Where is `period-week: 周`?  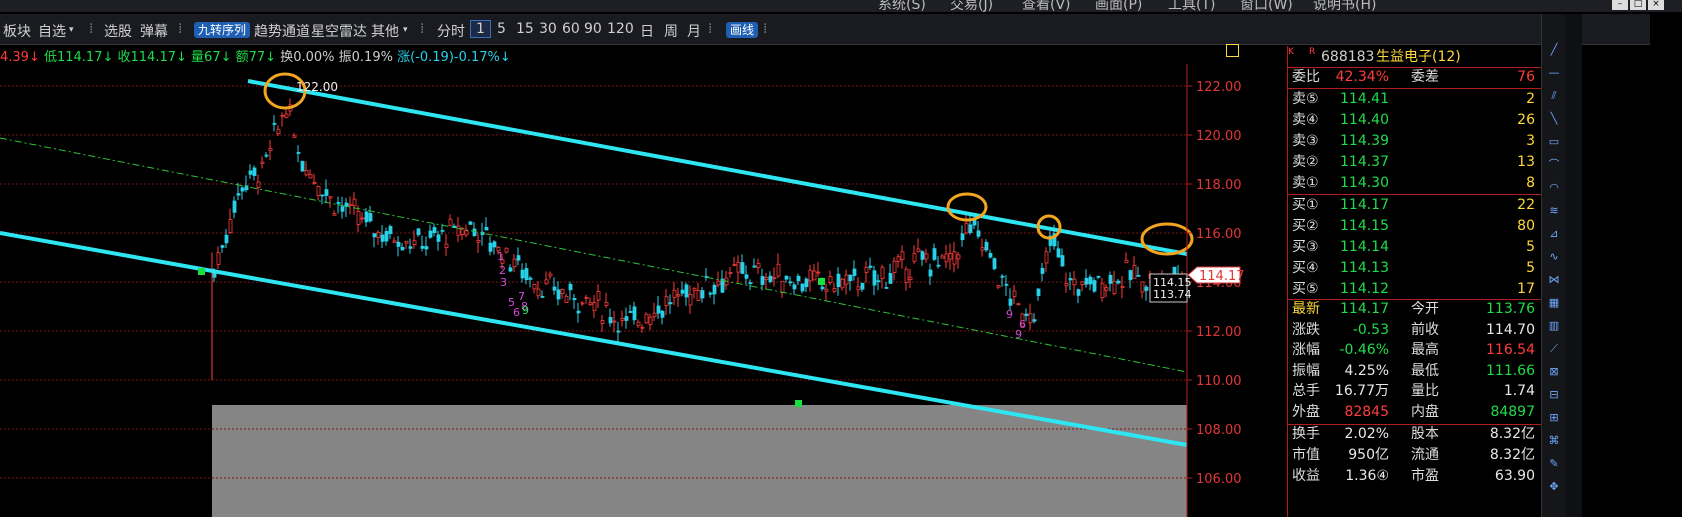
period-week: 周 is located at coordinates (671, 31).